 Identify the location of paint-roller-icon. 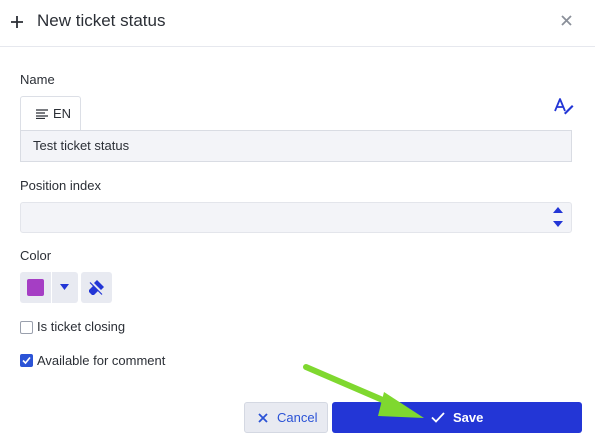
(96, 287).